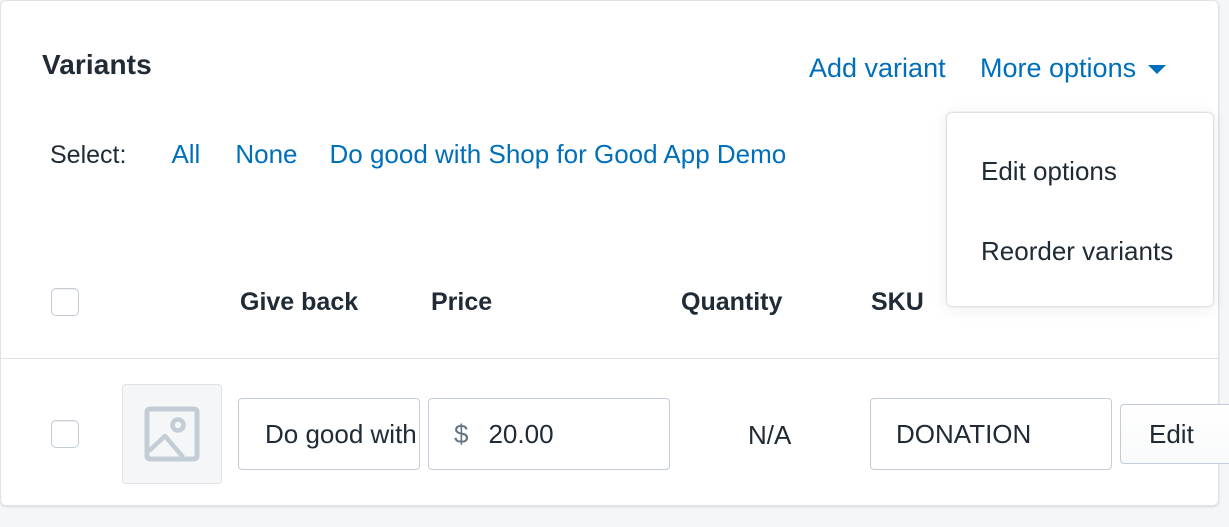 This screenshot has height=527, width=1229. What do you see at coordinates (610, 358) in the screenshot?
I see `table-divider` at bounding box center [610, 358].